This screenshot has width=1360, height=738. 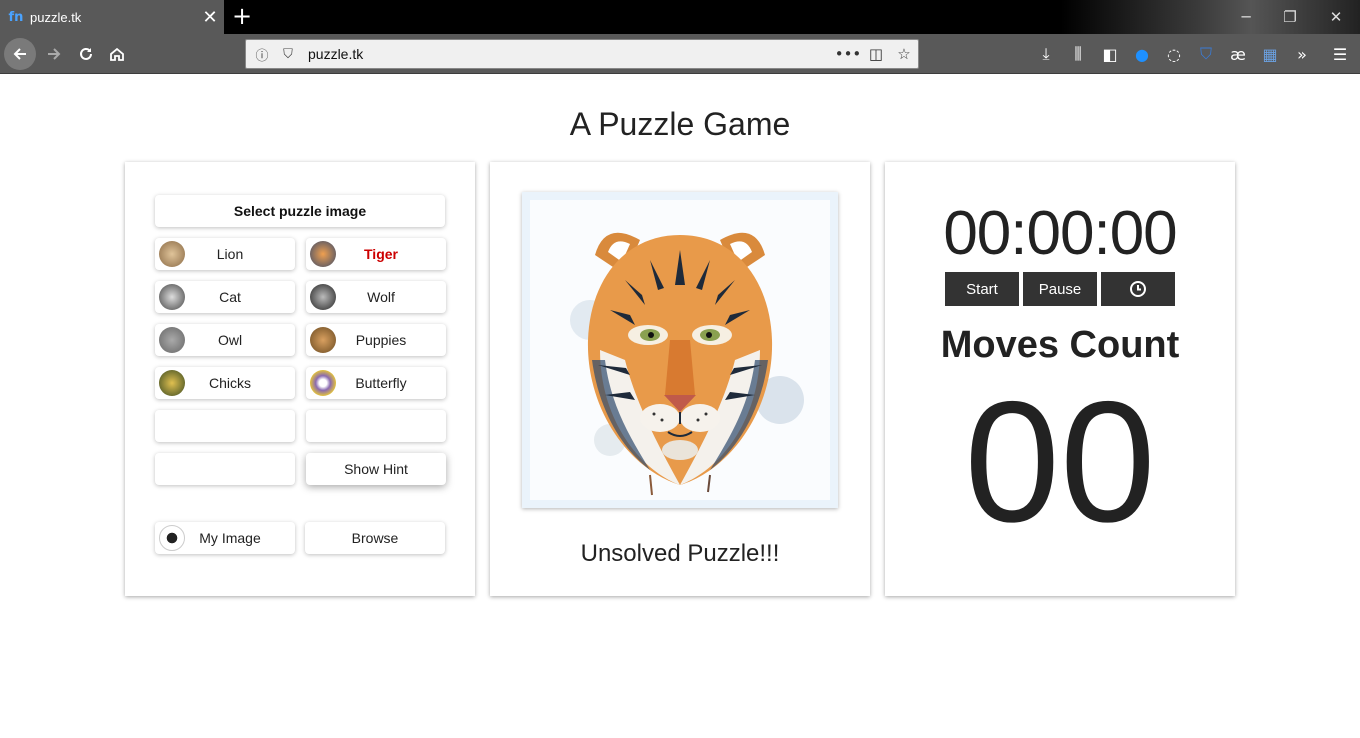 What do you see at coordinates (172, 254) in the screenshot?
I see `lion-thumbnail` at bounding box center [172, 254].